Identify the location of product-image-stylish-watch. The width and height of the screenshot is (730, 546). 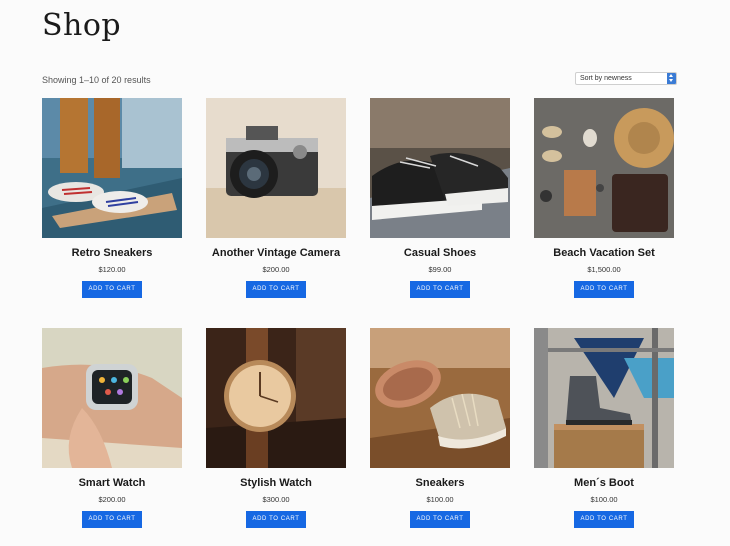
(276, 398).